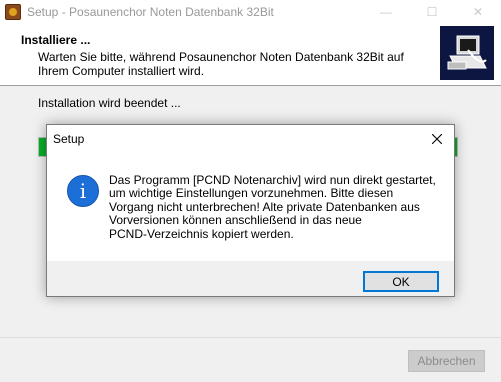 The image size is (501, 382). I want to click on ok-button: OK, so click(401, 281).